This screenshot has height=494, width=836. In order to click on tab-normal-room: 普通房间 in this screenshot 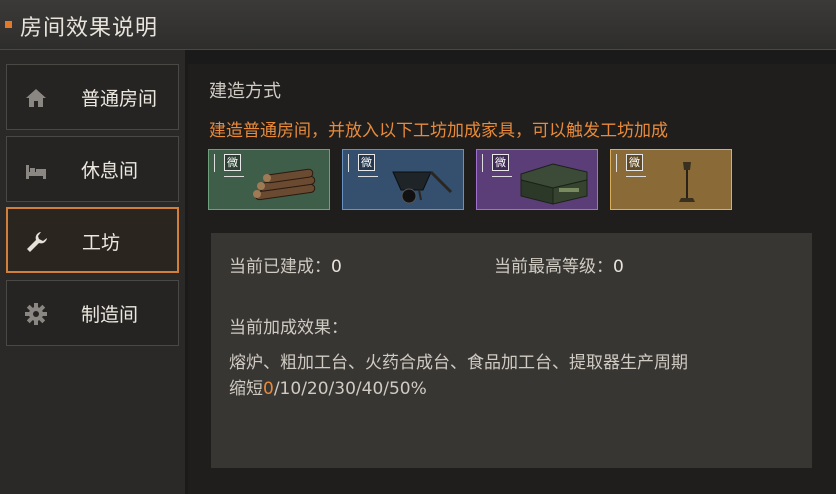, I will do `click(92, 97)`.